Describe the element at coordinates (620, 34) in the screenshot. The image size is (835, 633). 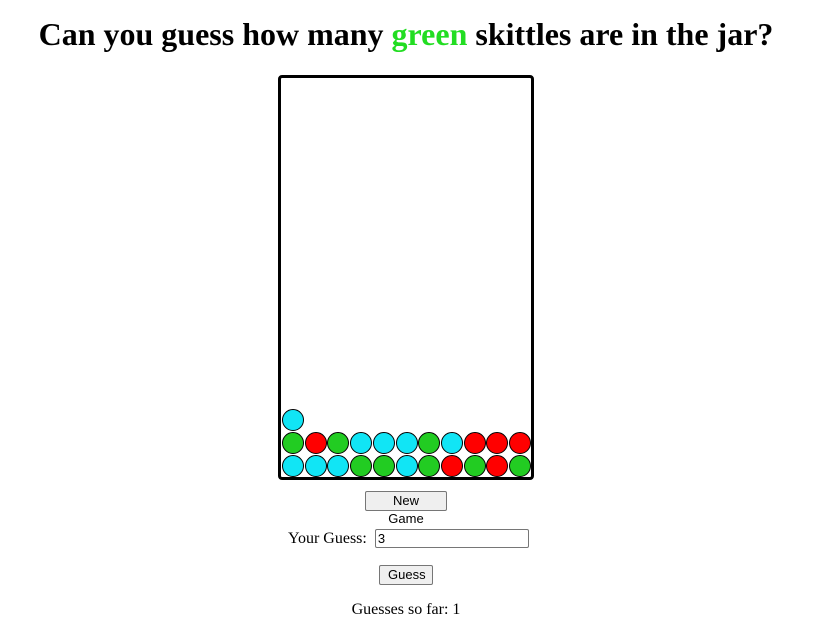
I see `title-suffix: skittles are in the jar?` at that location.